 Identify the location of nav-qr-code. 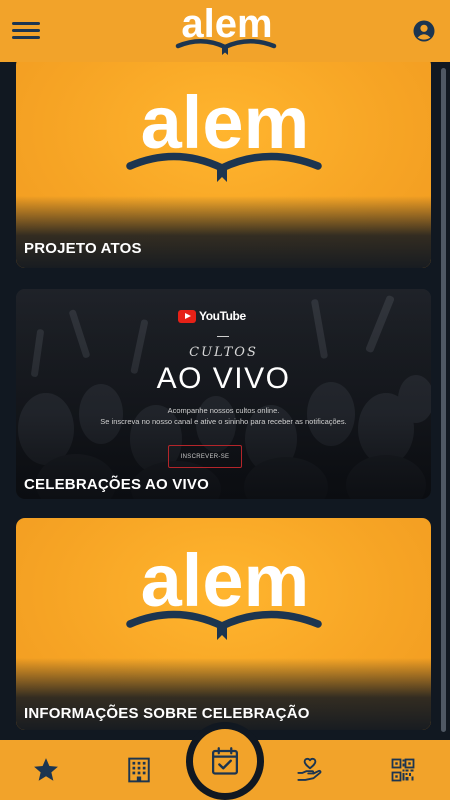
(403, 770).